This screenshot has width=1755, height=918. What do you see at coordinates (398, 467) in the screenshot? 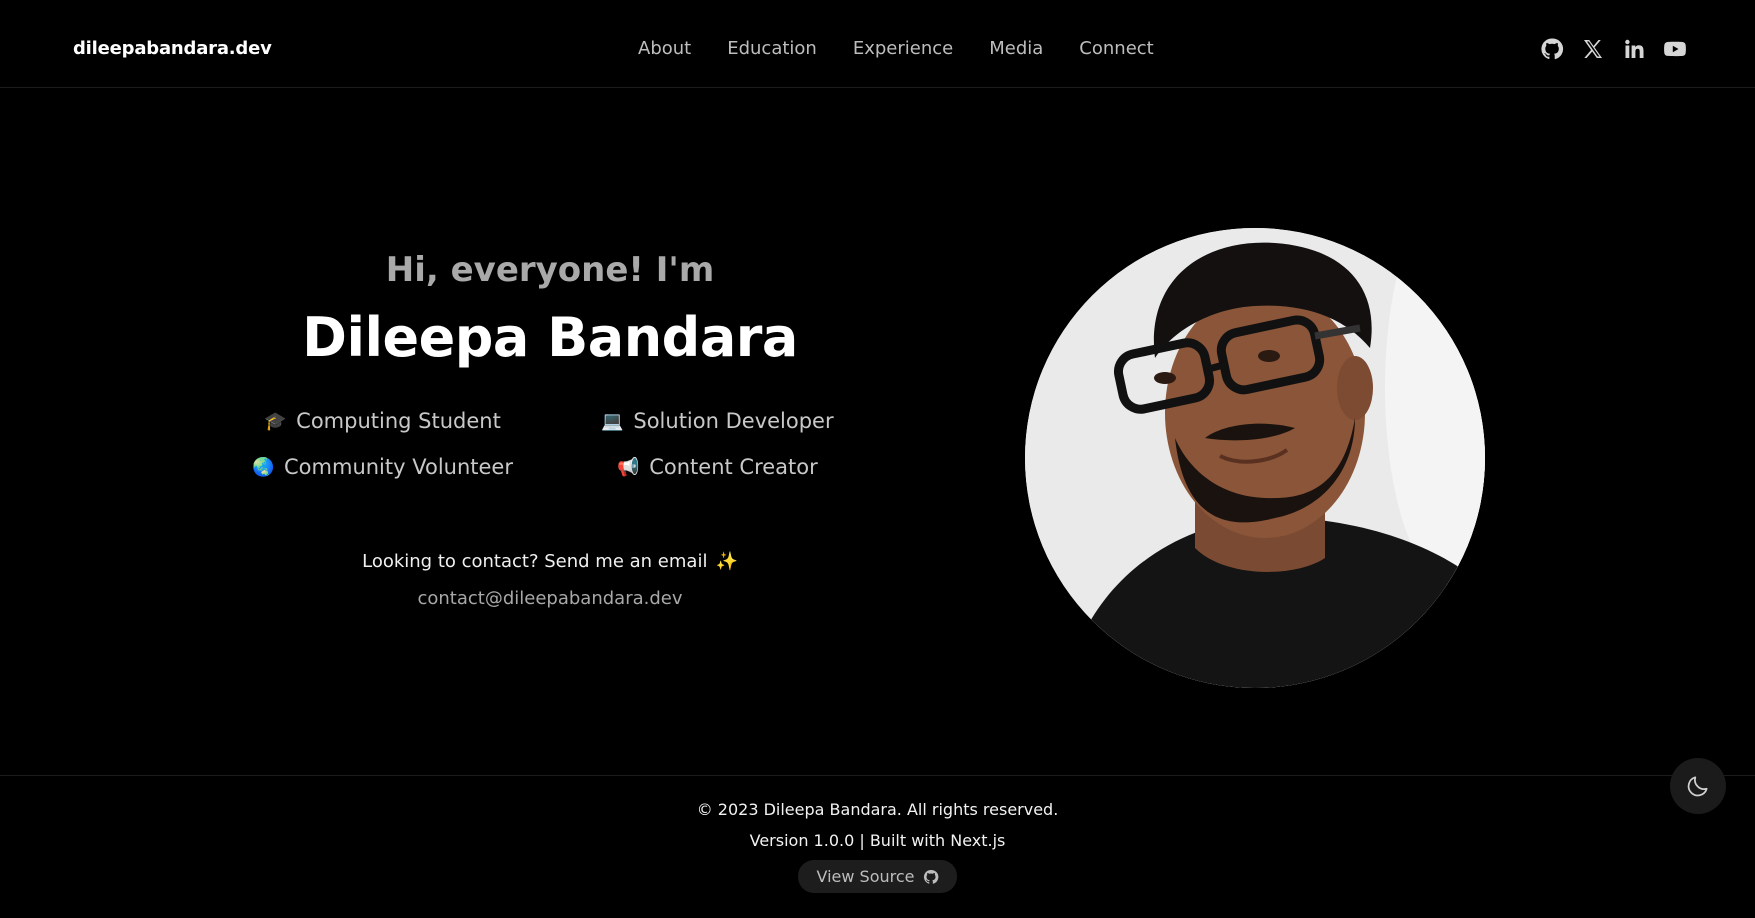
I see `role-label: Community Volunteer` at bounding box center [398, 467].